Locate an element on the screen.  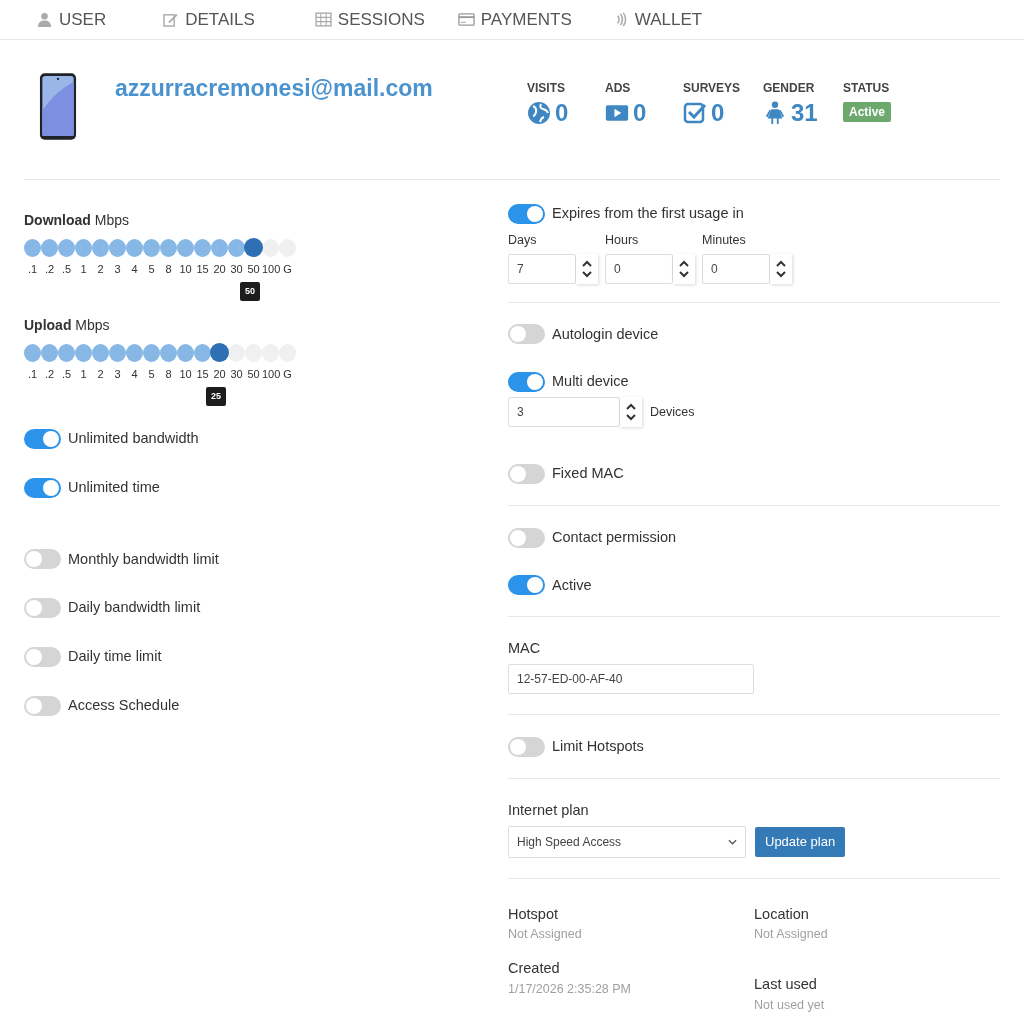
tick-label: 1 is located at coordinates (83, 269).